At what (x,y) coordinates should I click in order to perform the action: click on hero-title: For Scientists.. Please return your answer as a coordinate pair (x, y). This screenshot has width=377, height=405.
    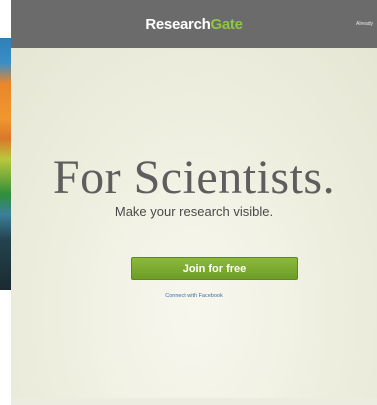
    Looking at the image, I should click on (194, 177).